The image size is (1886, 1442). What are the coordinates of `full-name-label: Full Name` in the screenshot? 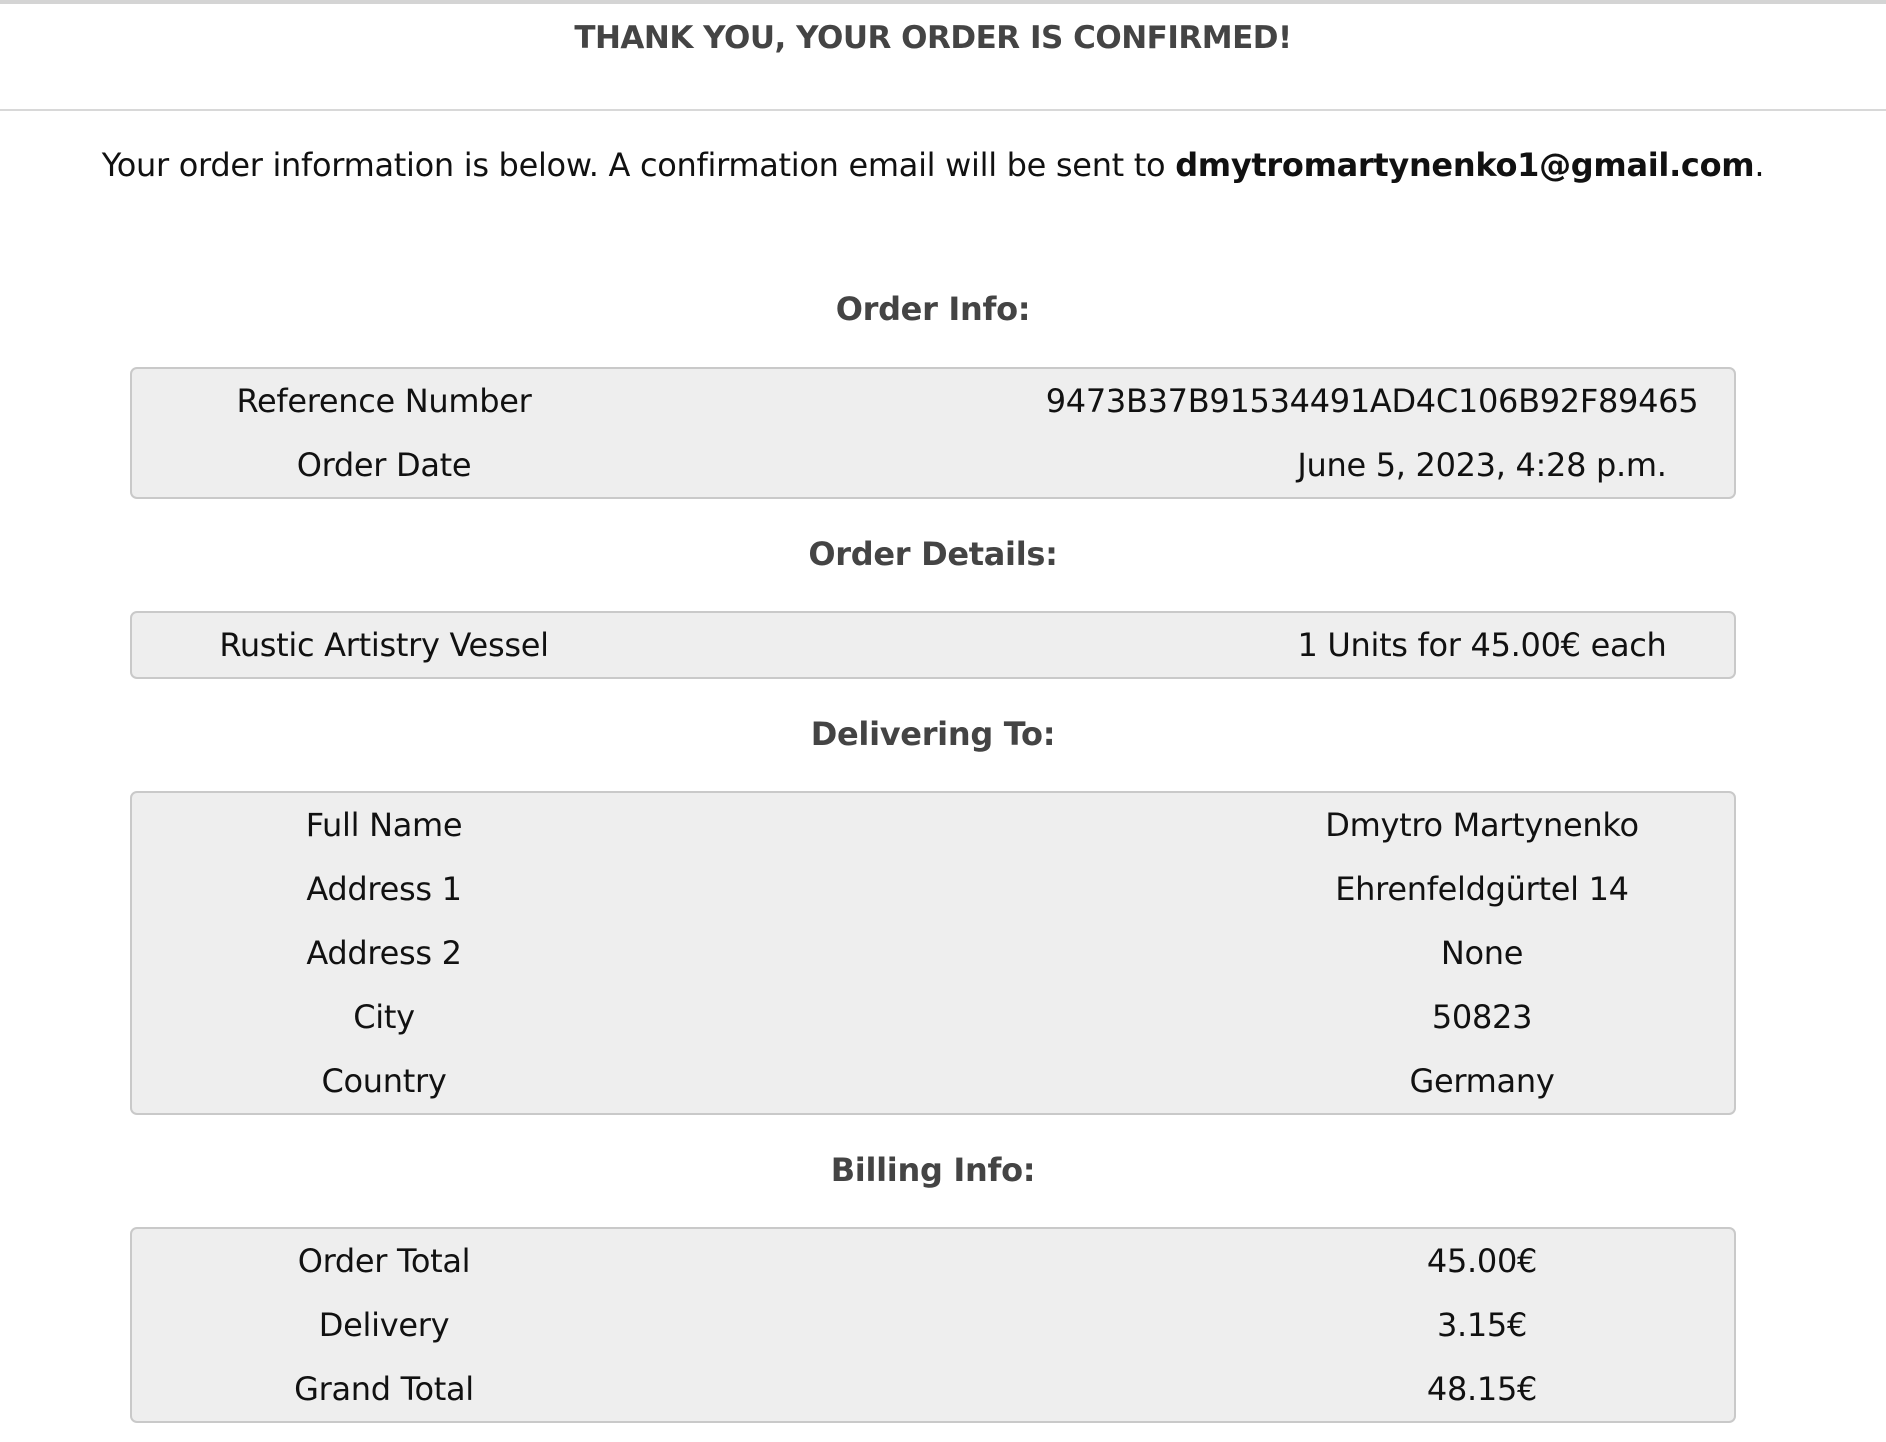 It's located at (384, 825).